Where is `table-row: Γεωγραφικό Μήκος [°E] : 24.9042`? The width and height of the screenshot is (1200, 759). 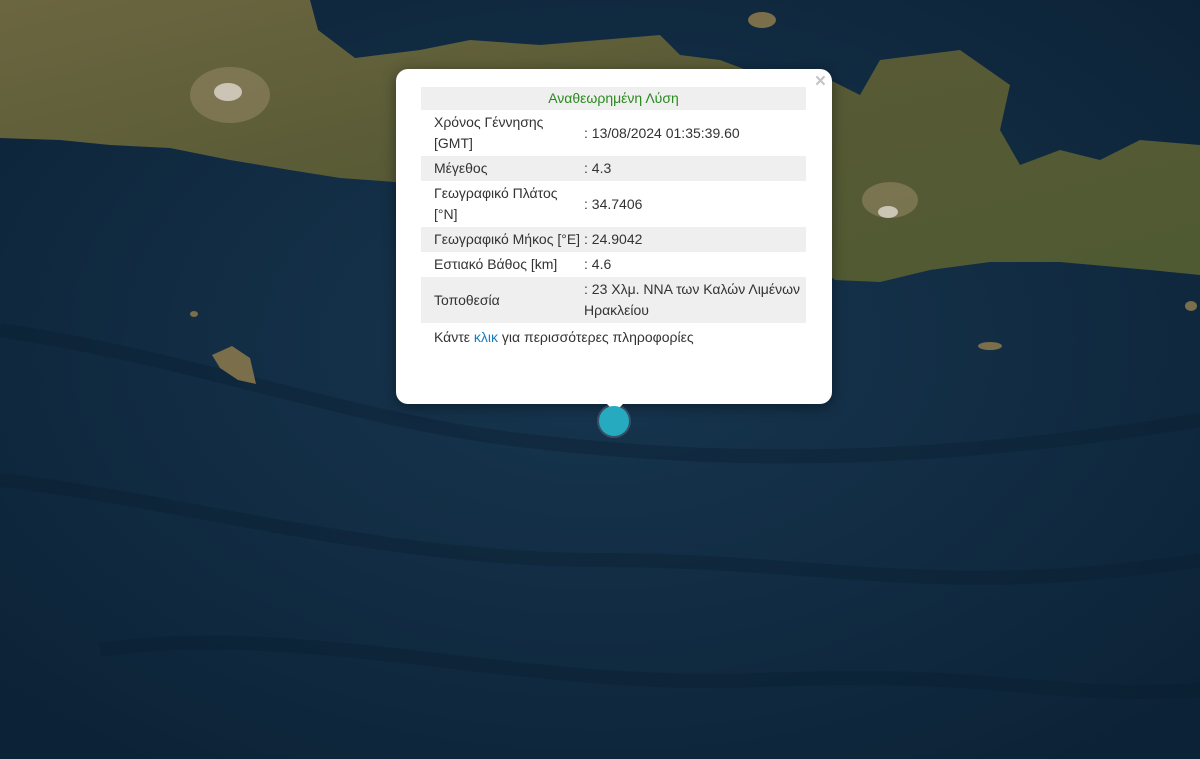 table-row: Γεωγραφικό Μήκος [°E] : 24.9042 is located at coordinates (613, 239).